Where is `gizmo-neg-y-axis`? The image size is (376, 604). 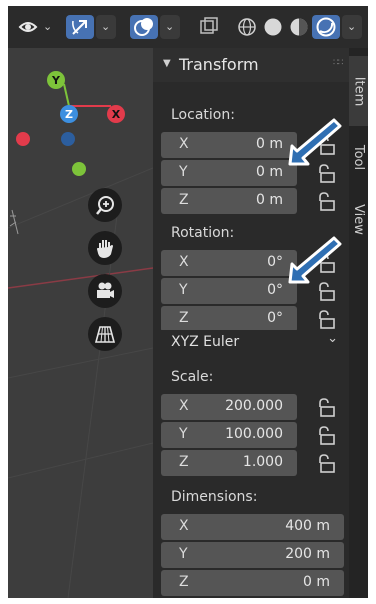 gizmo-neg-y-axis is located at coordinates (79, 169).